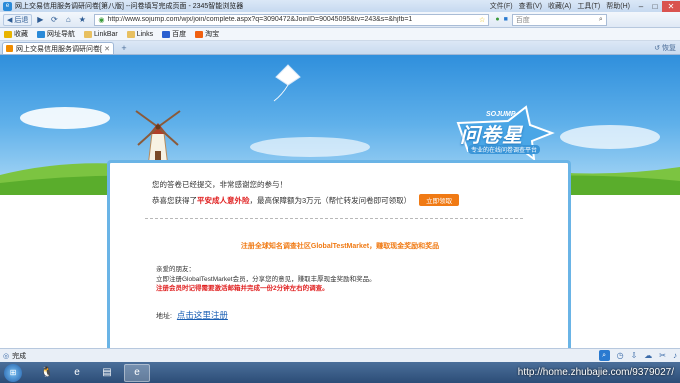 The height and width of the screenshot is (383, 680). I want to click on promo-note: 注册会员时记得需要激活邮箱并完成一份2分钟左右的调查。, so click(242, 288).